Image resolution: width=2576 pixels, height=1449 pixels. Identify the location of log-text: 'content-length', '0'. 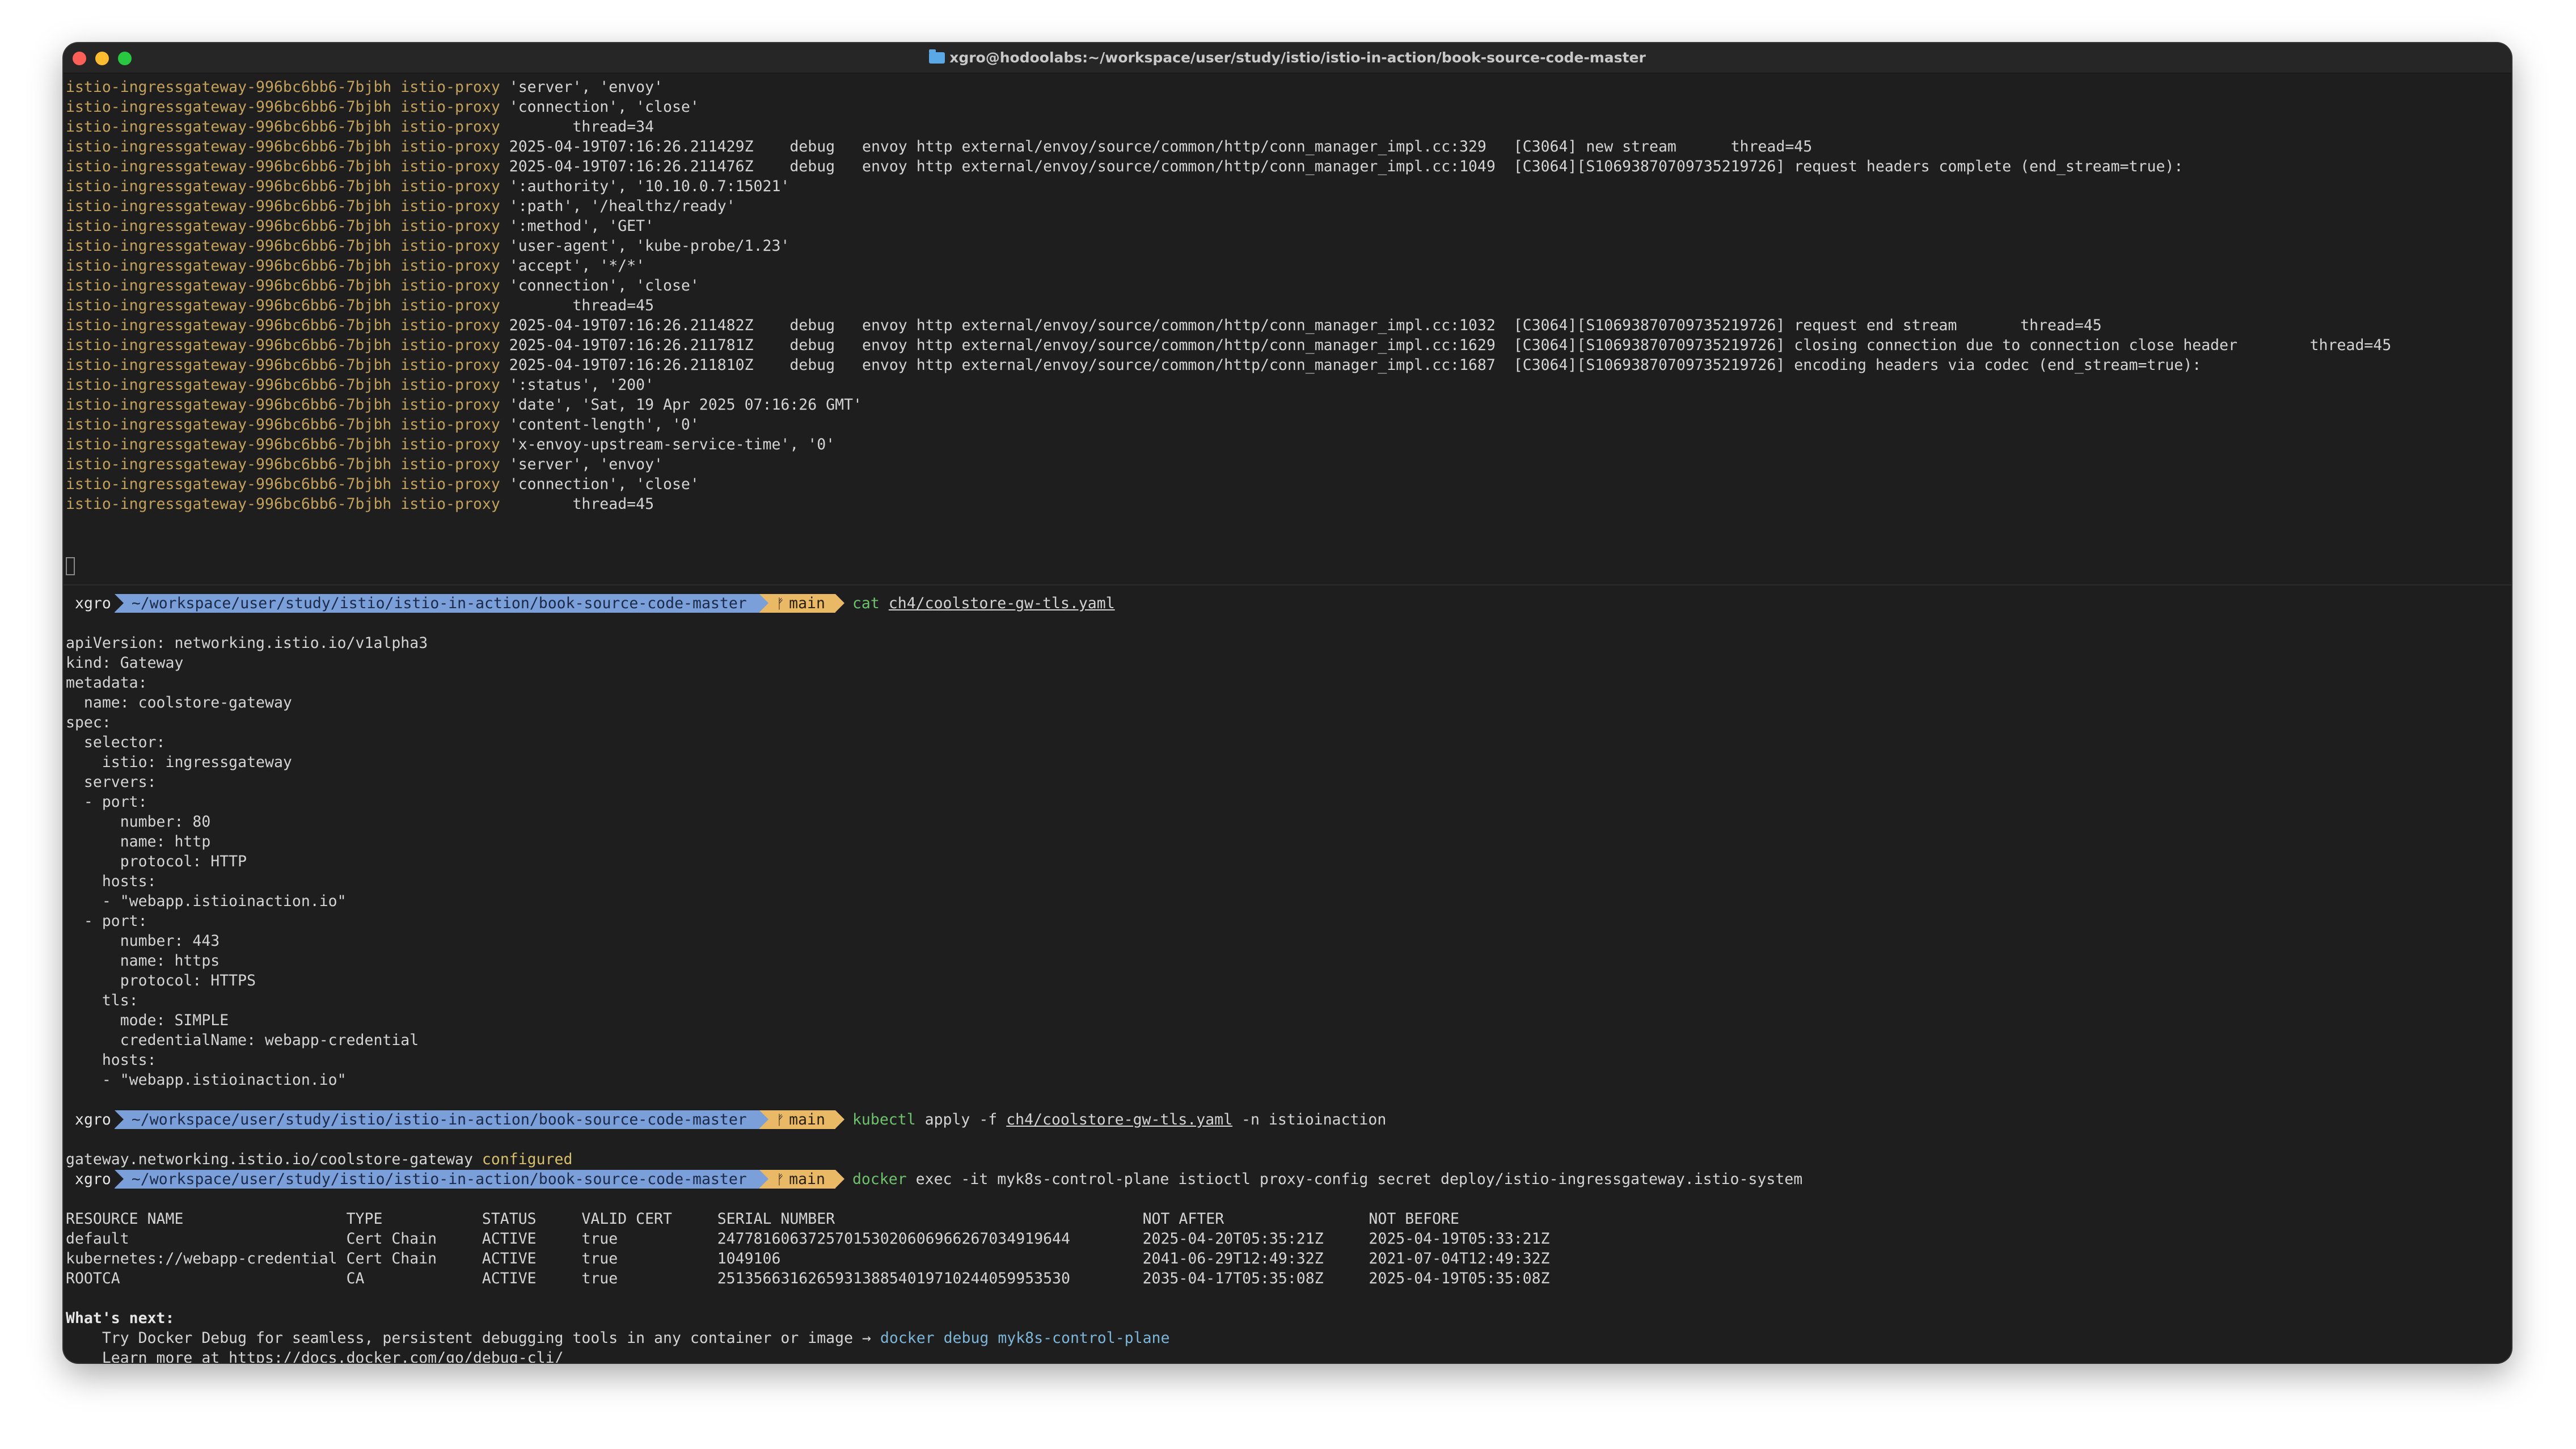
(599, 425).